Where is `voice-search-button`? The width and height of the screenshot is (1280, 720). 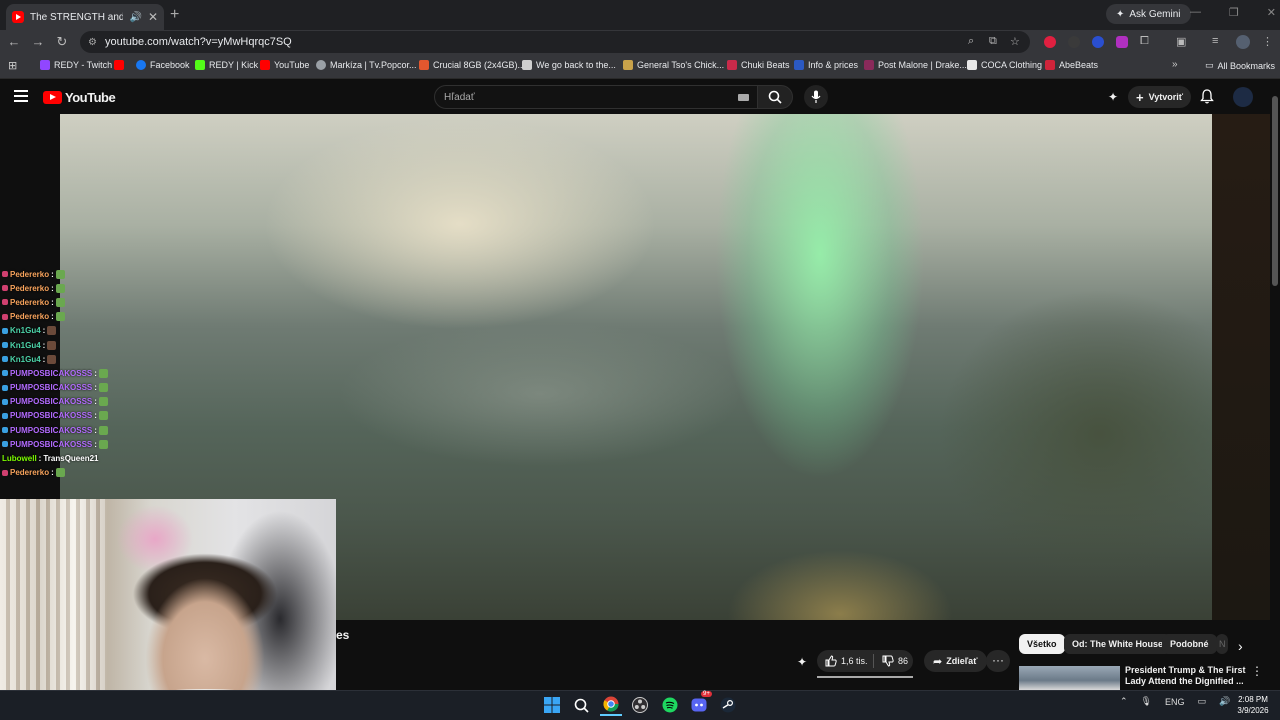
voice-search-button is located at coordinates (816, 97).